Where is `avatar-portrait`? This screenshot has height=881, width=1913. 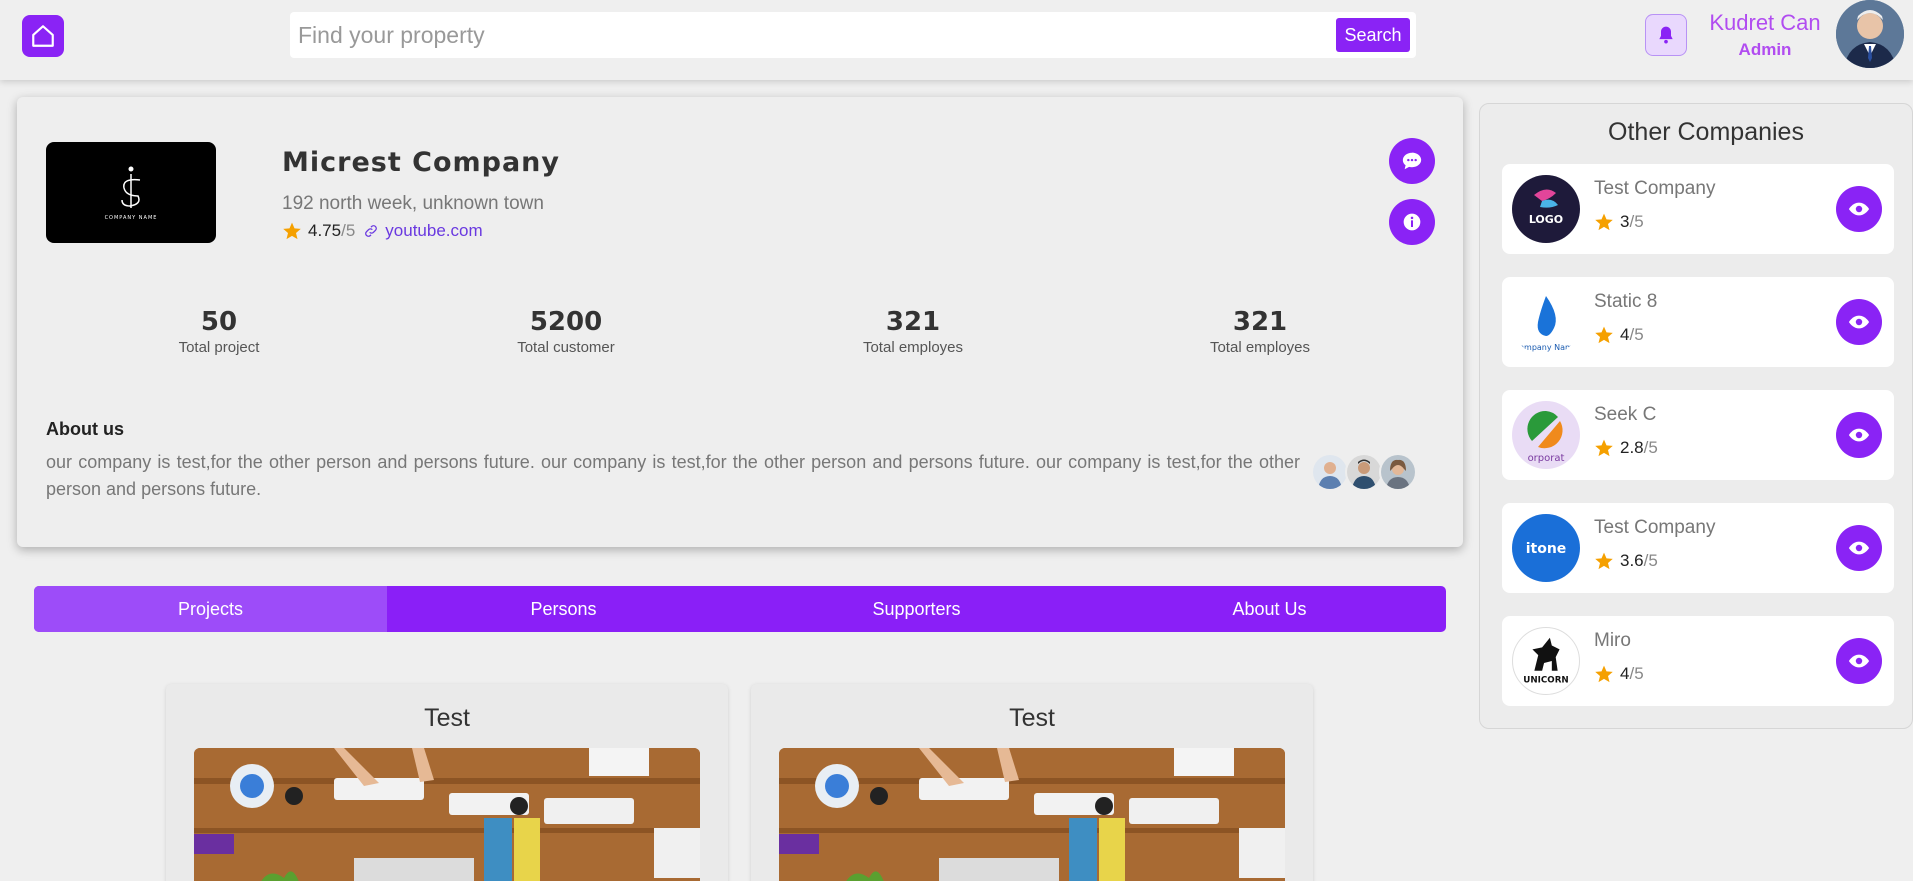
avatar-portrait is located at coordinates (1870, 34).